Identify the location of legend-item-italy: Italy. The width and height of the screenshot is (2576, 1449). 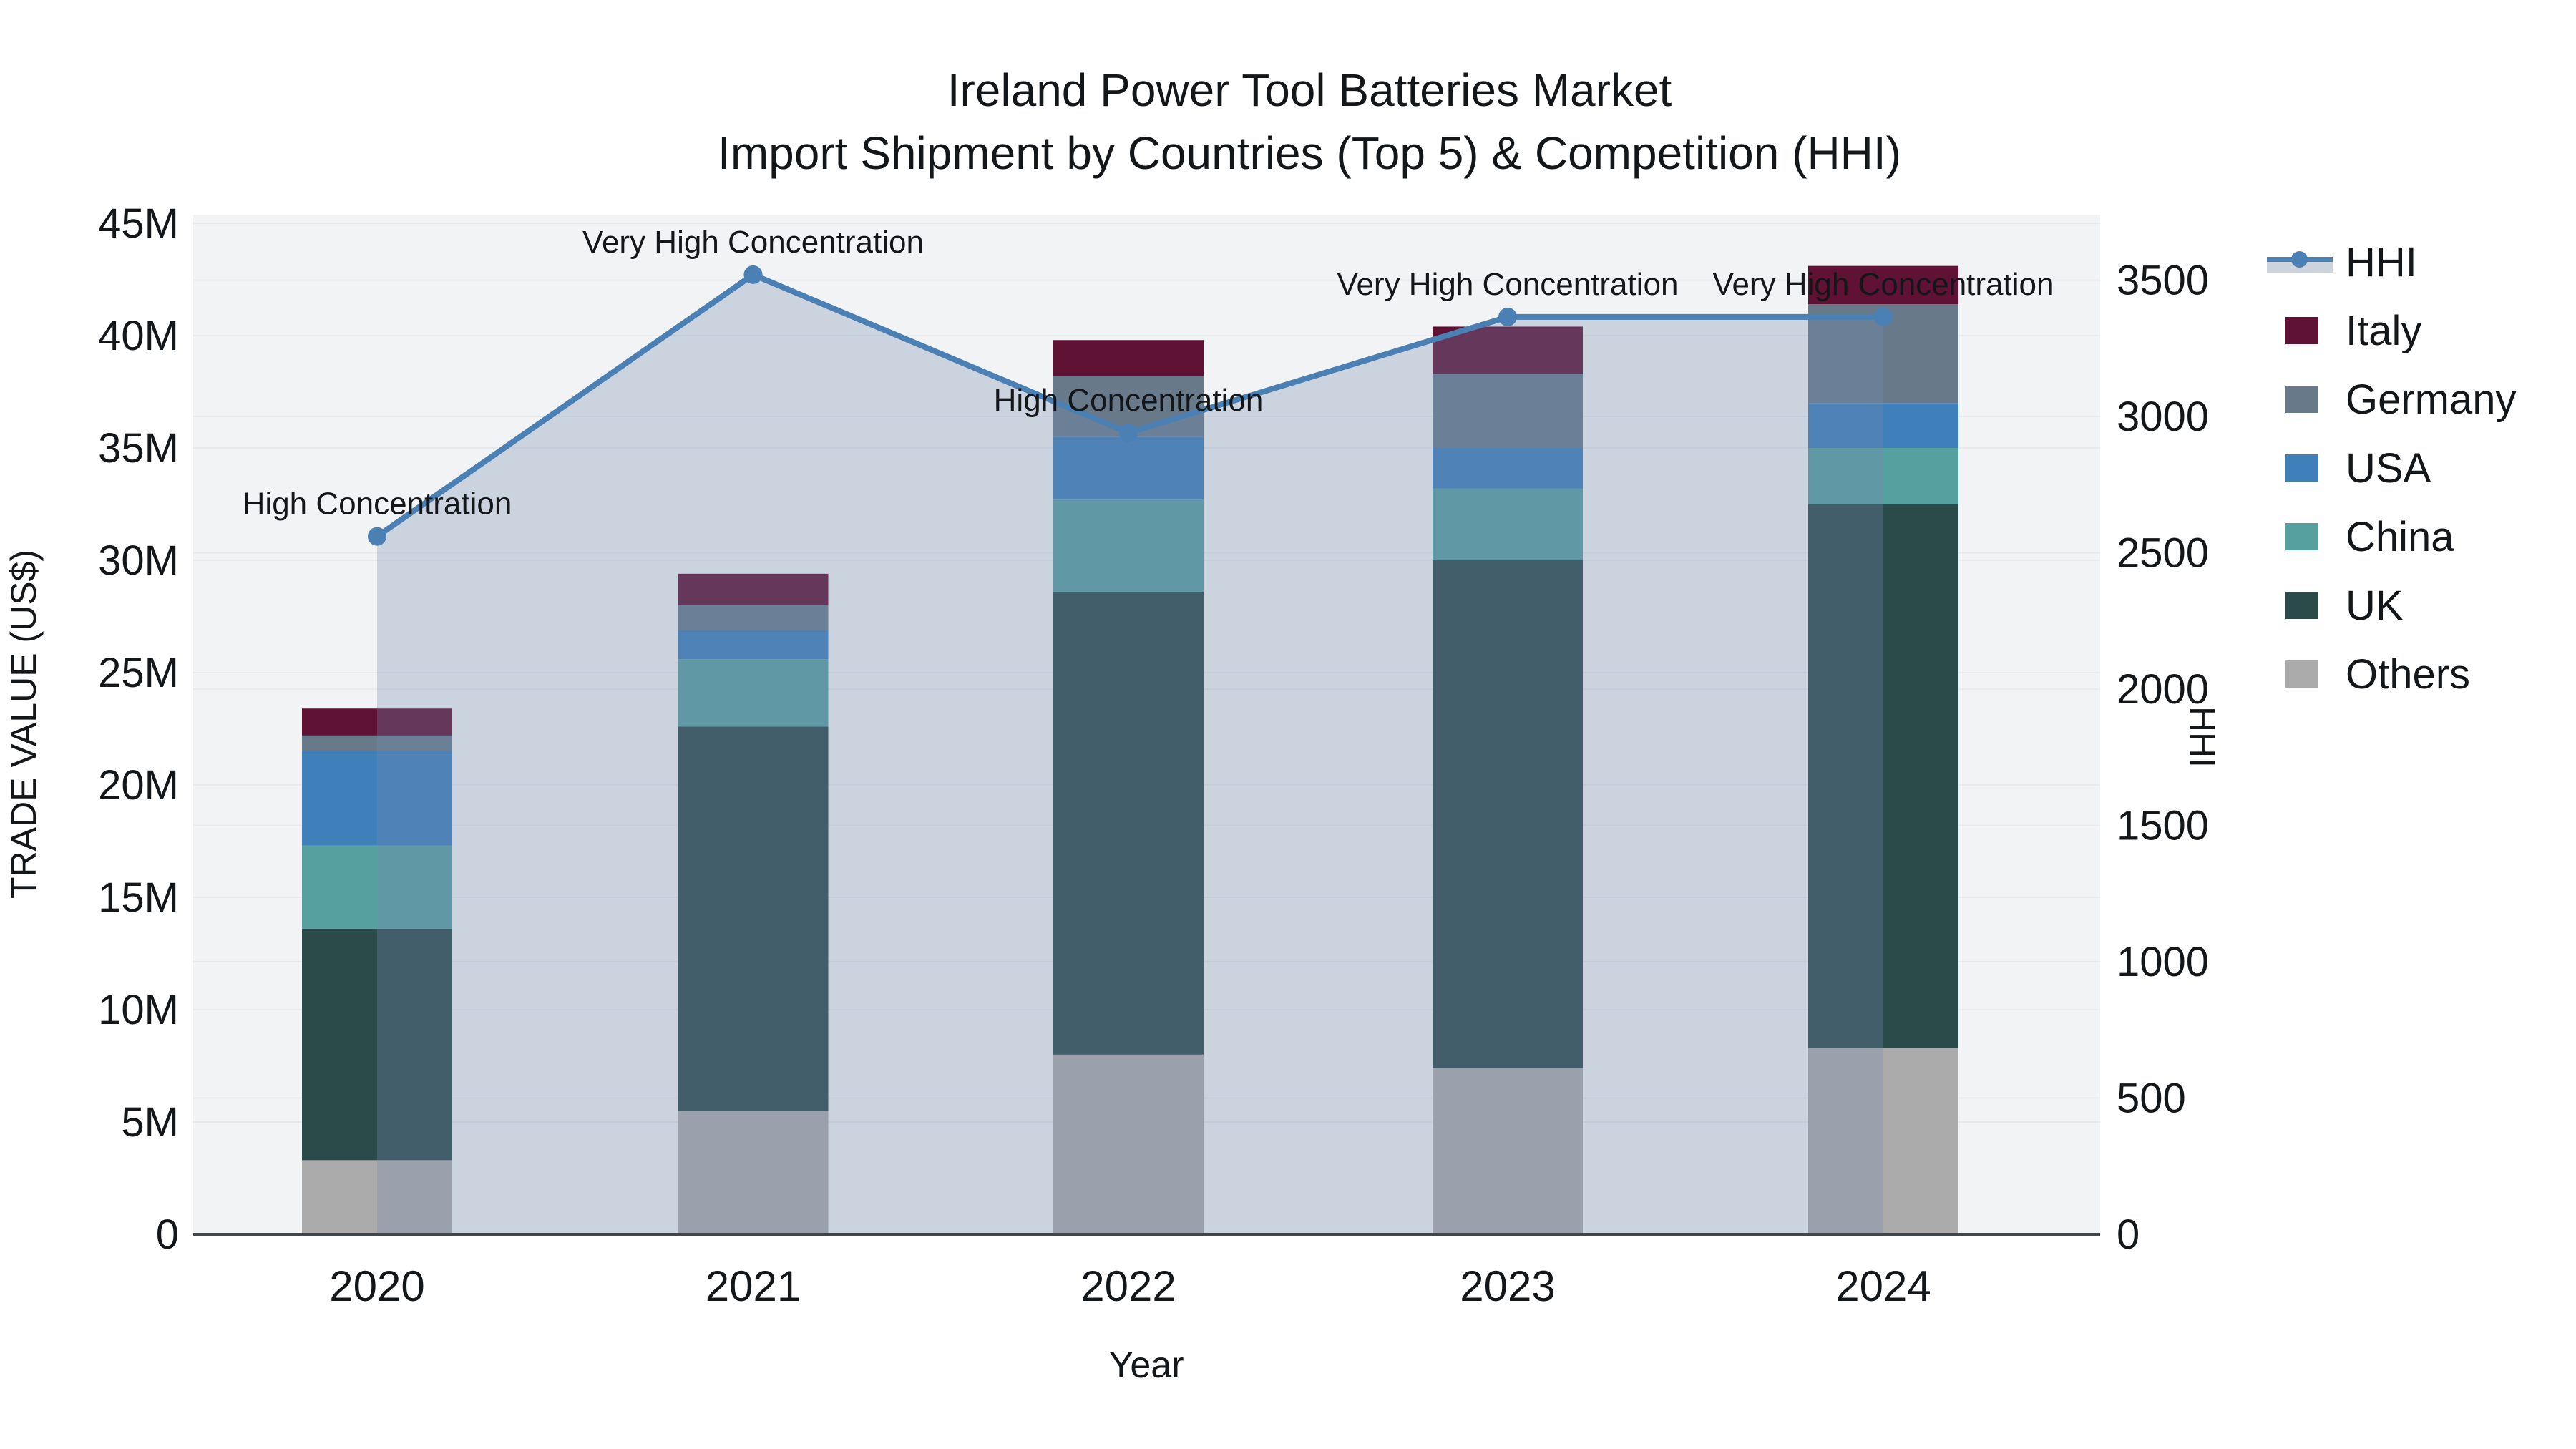
(2392, 330).